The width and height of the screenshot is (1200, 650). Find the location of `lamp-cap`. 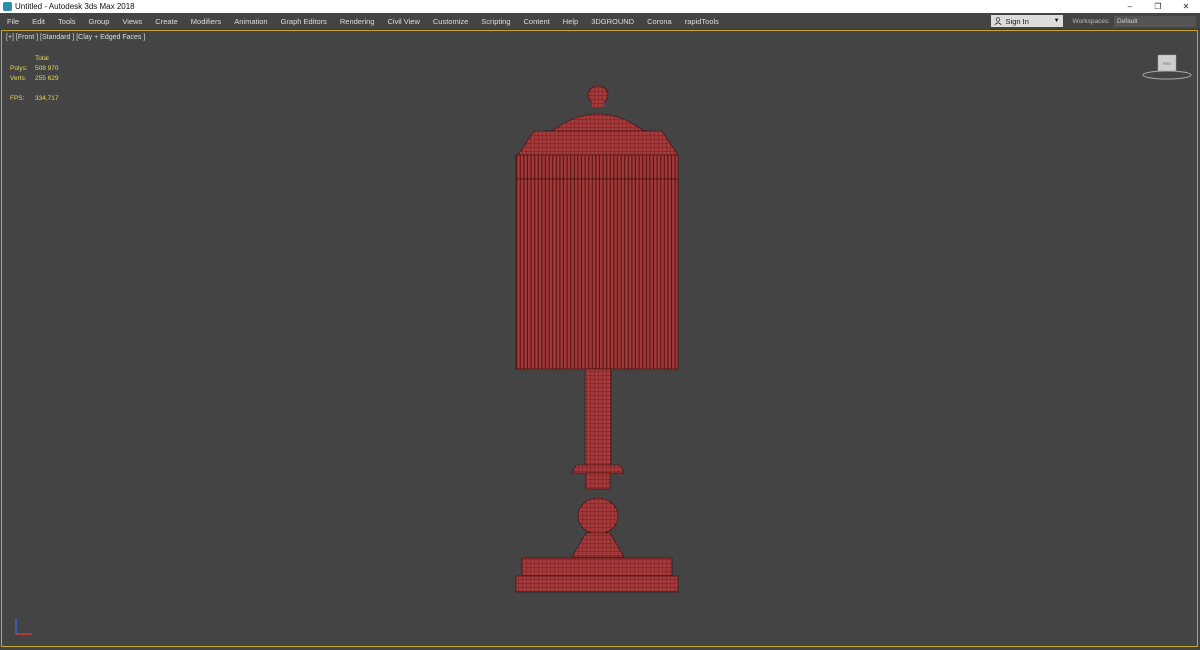

lamp-cap is located at coordinates (598, 122).